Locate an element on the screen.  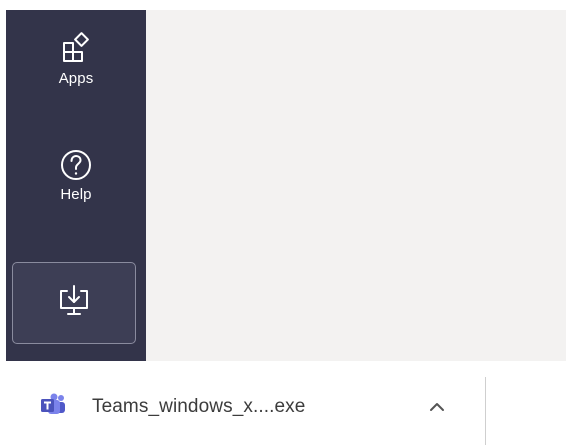
download-item: Teams_windows_x....exe is located at coordinates (250, 407).